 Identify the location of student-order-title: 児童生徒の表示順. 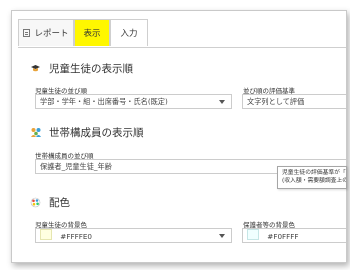
(81, 68).